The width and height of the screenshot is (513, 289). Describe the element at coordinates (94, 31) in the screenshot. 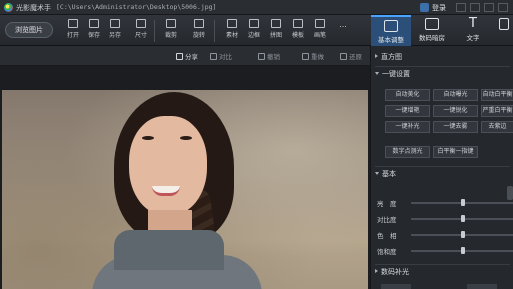

I see `tool-save: 保存` at that location.